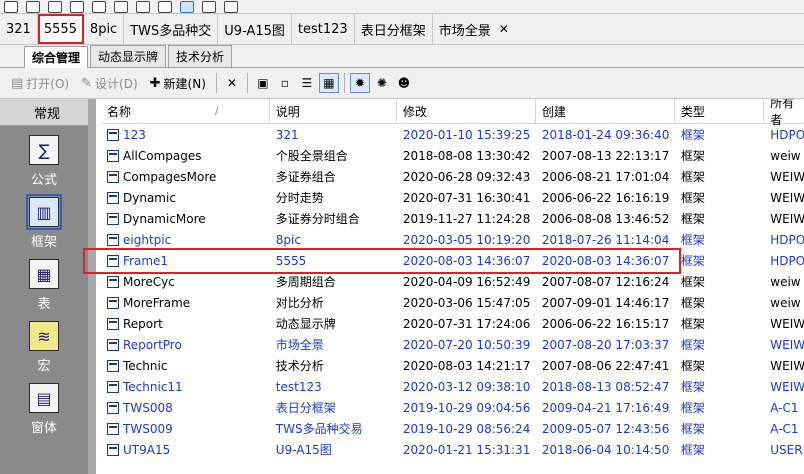  What do you see at coordinates (185, 366) in the screenshot?
I see `cell-name: Technic` at bounding box center [185, 366].